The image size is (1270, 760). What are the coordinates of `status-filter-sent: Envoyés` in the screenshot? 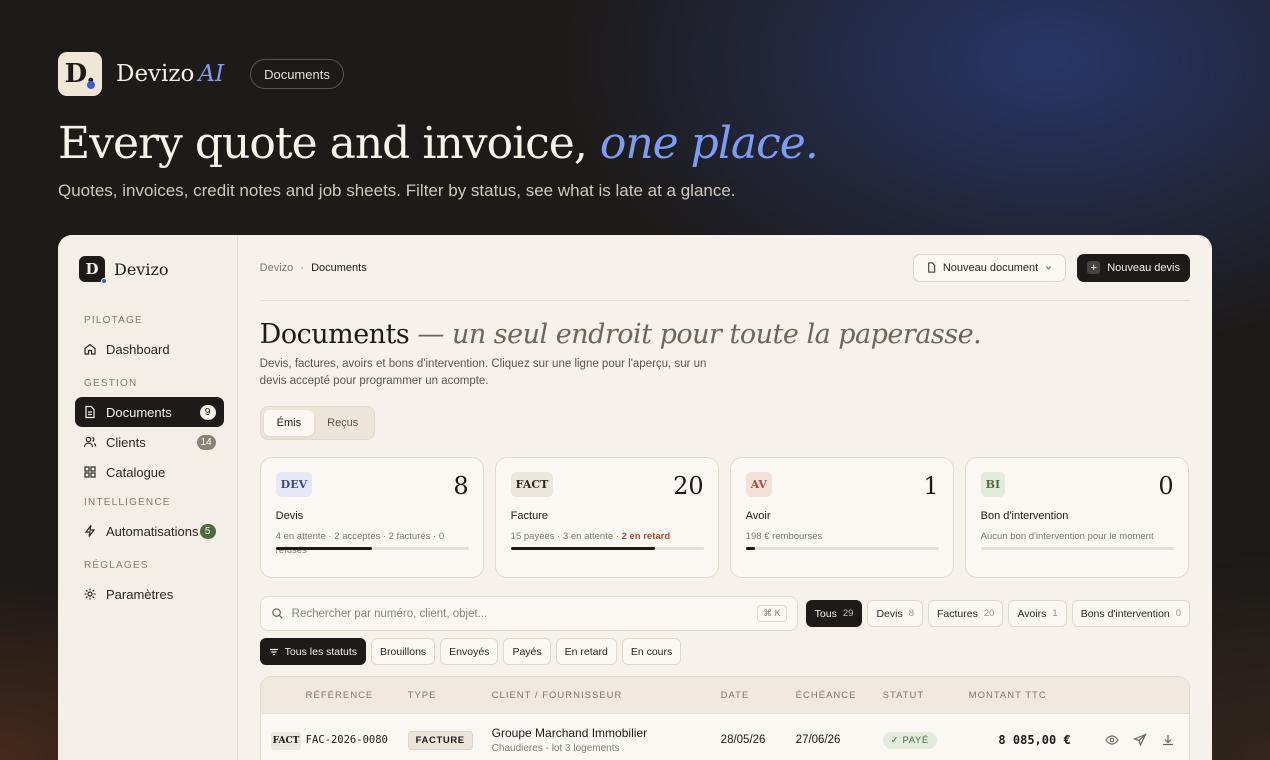 It's located at (469, 651).